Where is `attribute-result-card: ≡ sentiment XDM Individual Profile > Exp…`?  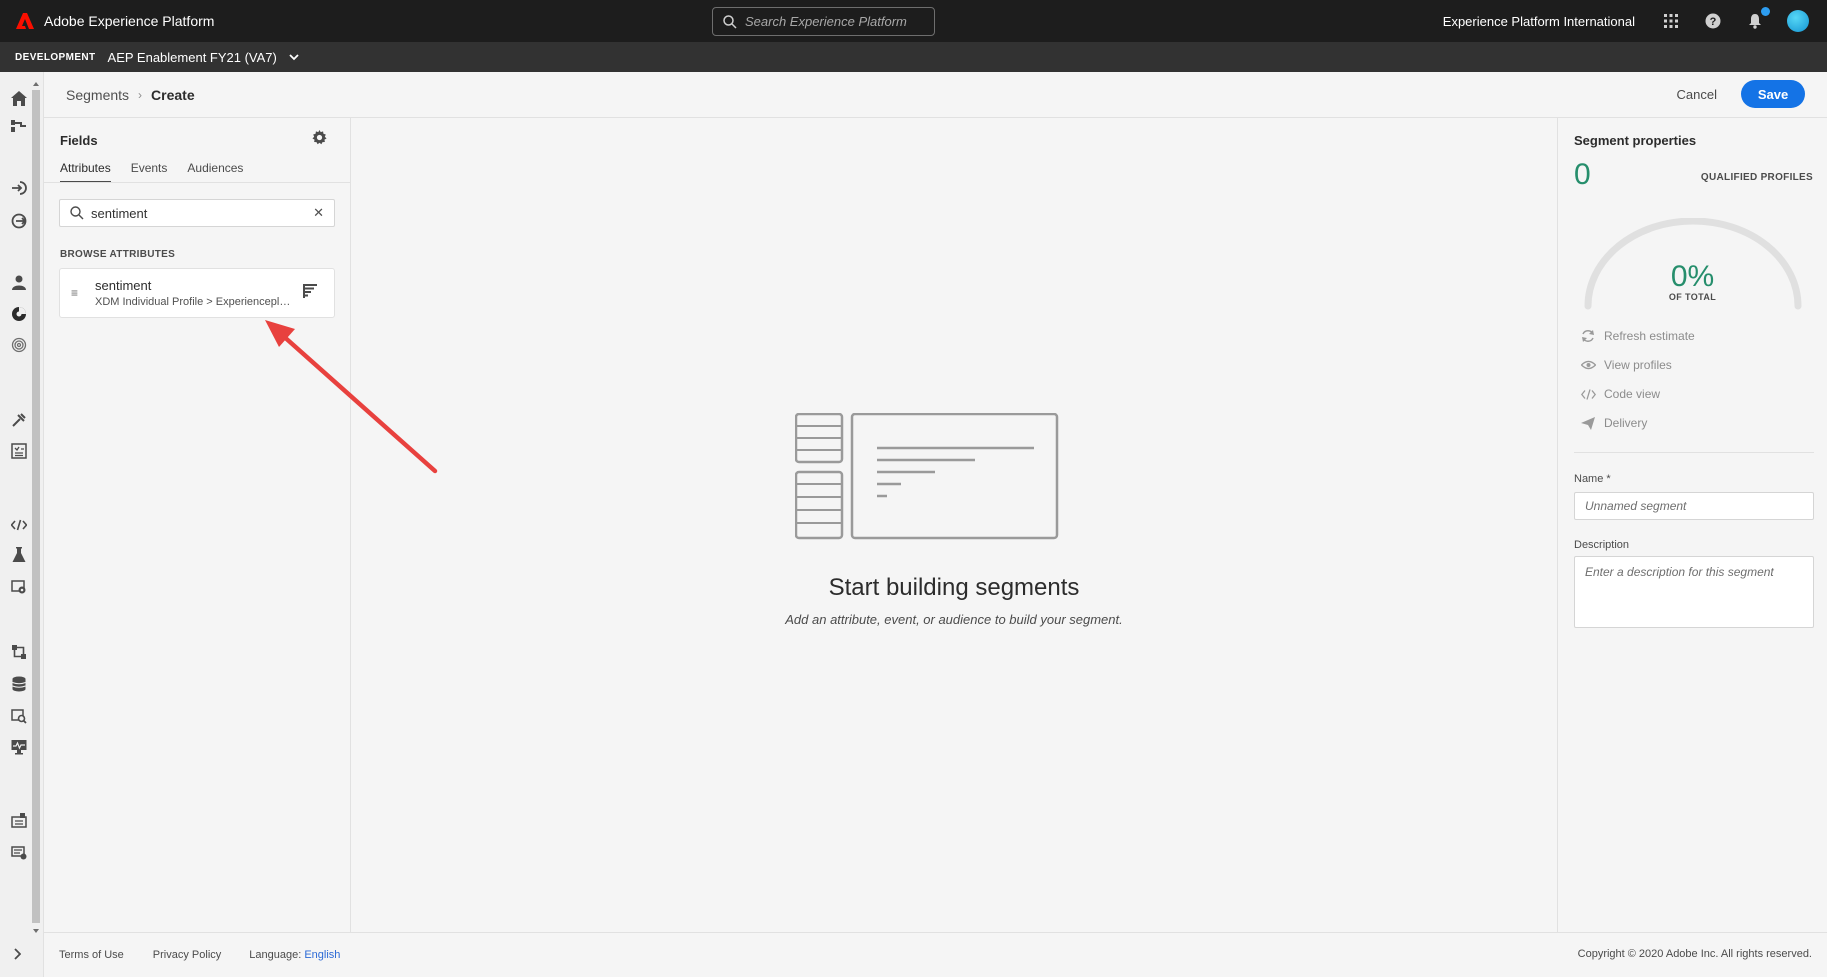 attribute-result-card: ≡ sentiment XDM Individual Profile > Exp… is located at coordinates (197, 293).